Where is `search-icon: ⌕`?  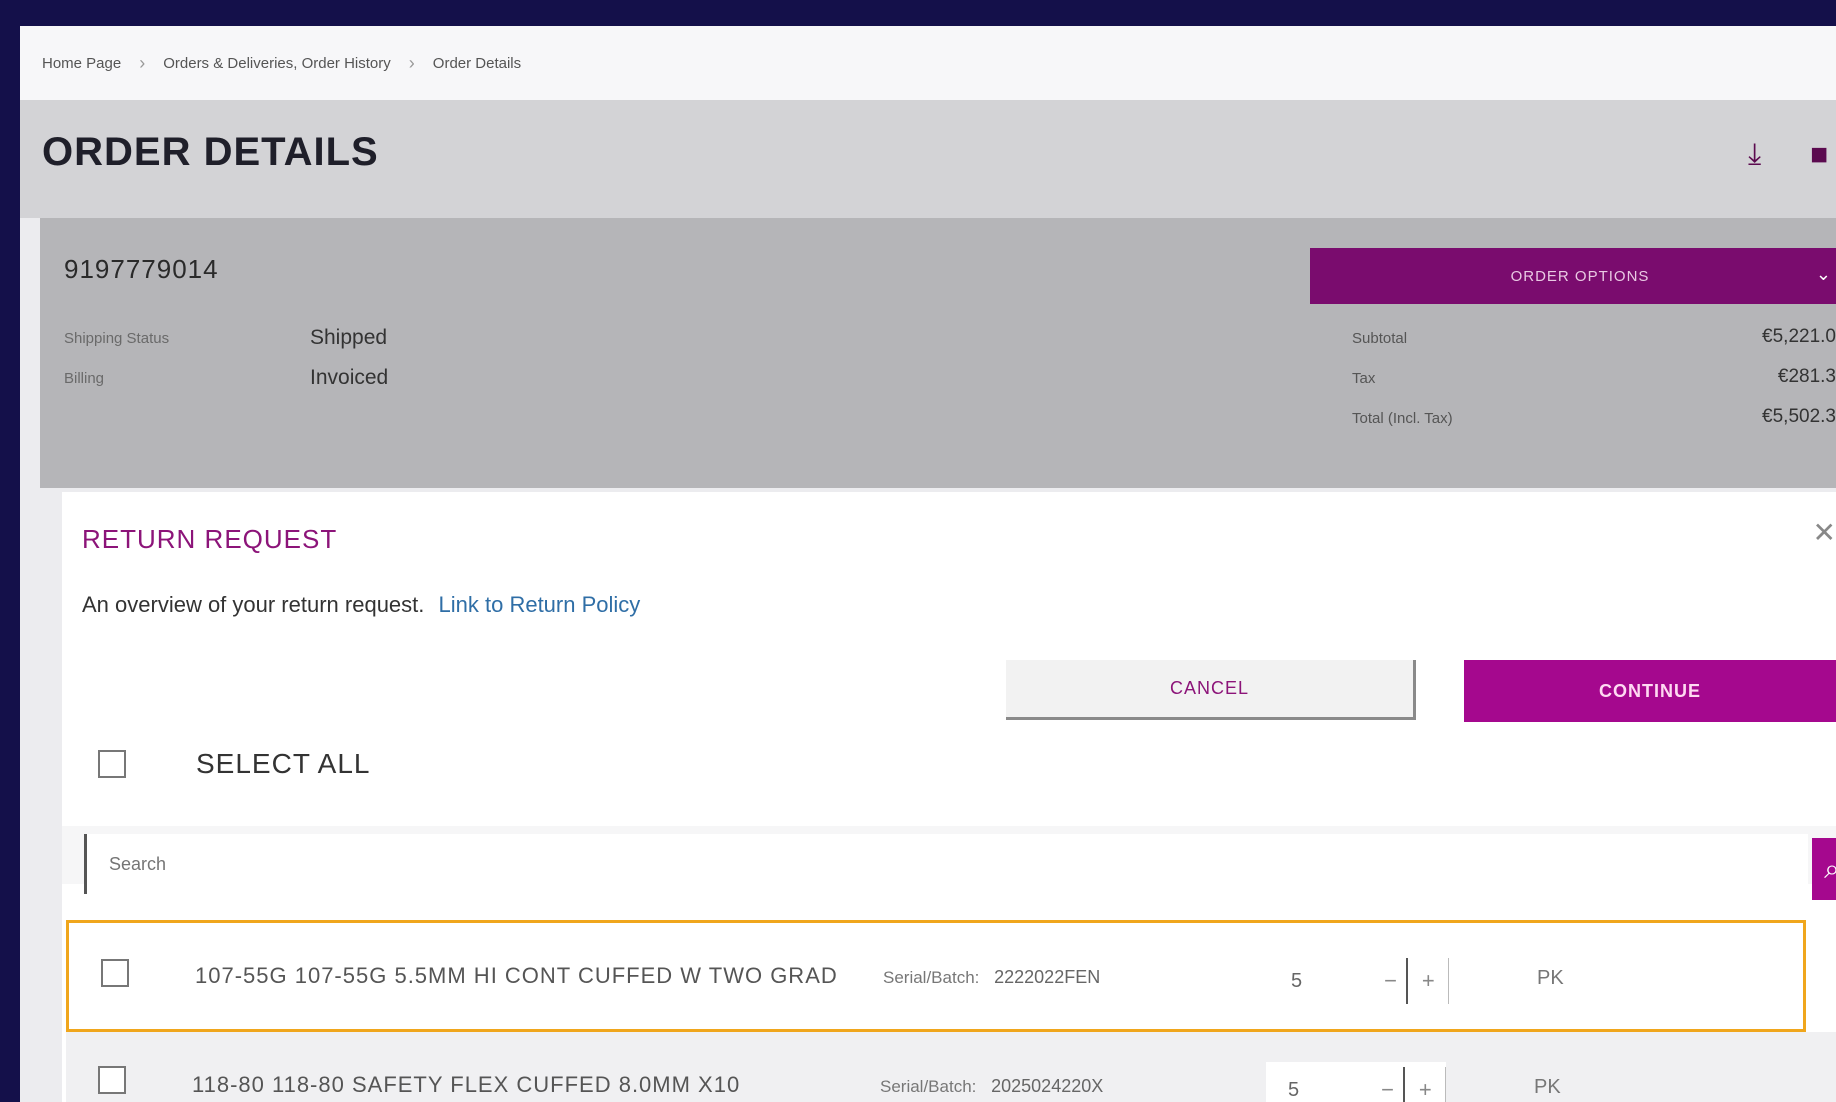
search-icon: ⌕ is located at coordinates (1830, 868).